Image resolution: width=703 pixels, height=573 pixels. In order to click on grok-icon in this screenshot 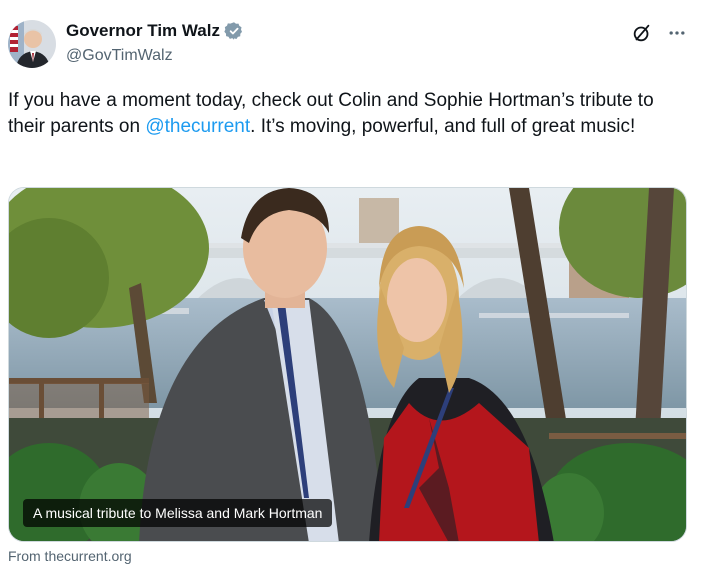, I will do `click(642, 33)`.